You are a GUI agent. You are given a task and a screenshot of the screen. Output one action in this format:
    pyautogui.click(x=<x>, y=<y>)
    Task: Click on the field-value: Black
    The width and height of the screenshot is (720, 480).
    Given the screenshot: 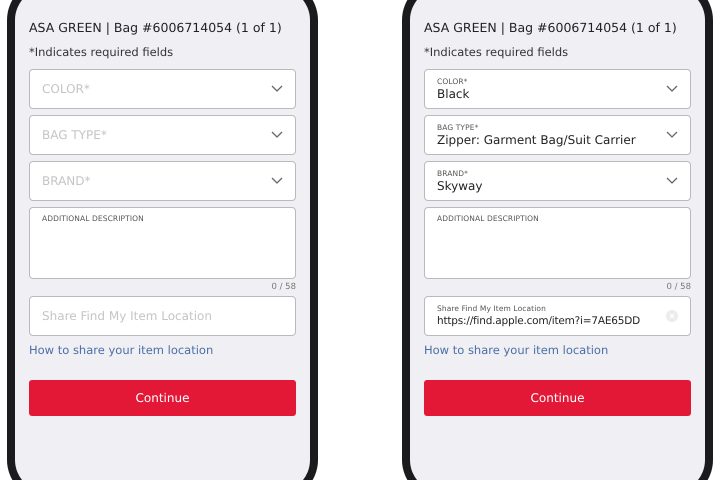 What is the action you would take?
    pyautogui.click(x=453, y=94)
    